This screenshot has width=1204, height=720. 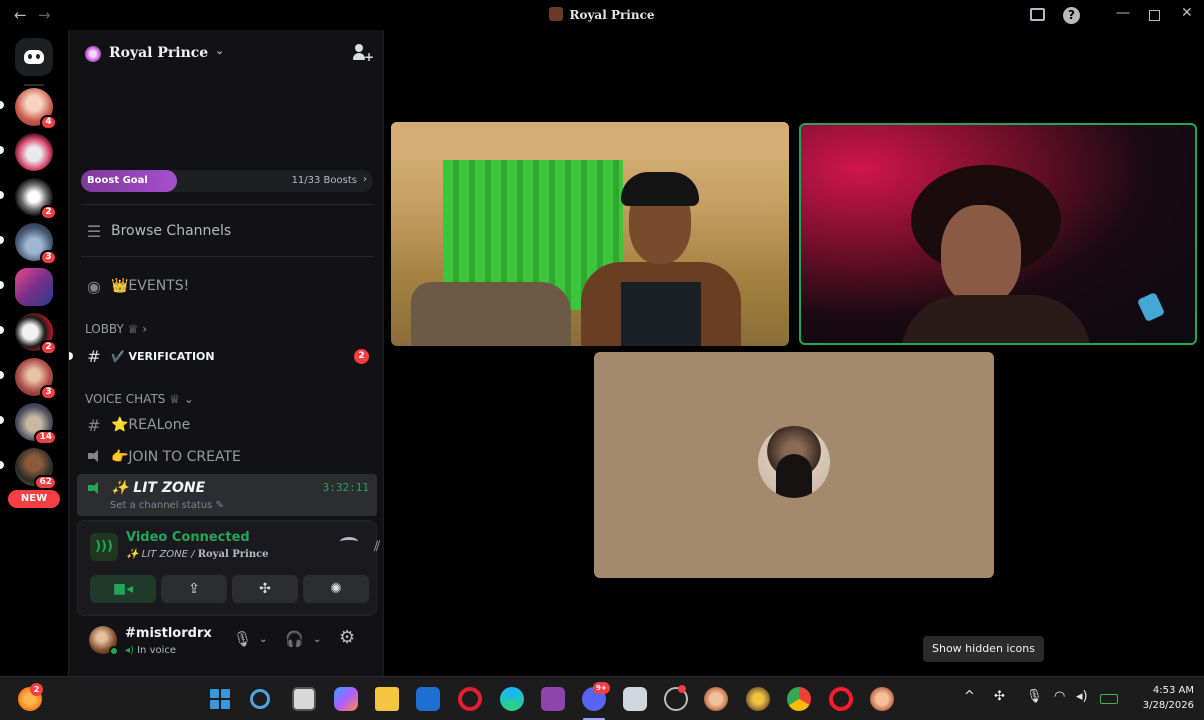 What do you see at coordinates (1187, 13) in the screenshot?
I see `close-button: ✕` at bounding box center [1187, 13].